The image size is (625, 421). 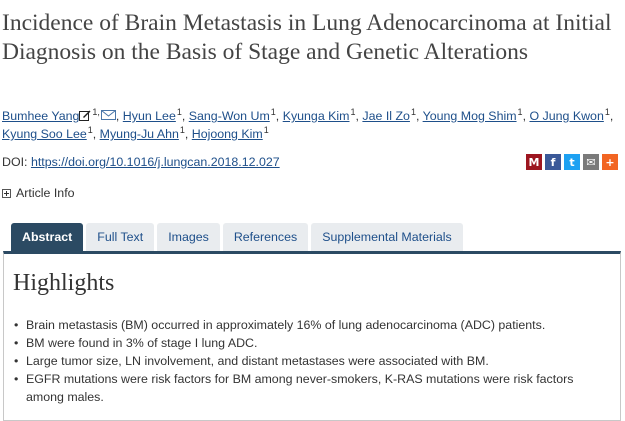 What do you see at coordinates (316, 116) in the screenshot?
I see `author-link: Kyunga Kim` at bounding box center [316, 116].